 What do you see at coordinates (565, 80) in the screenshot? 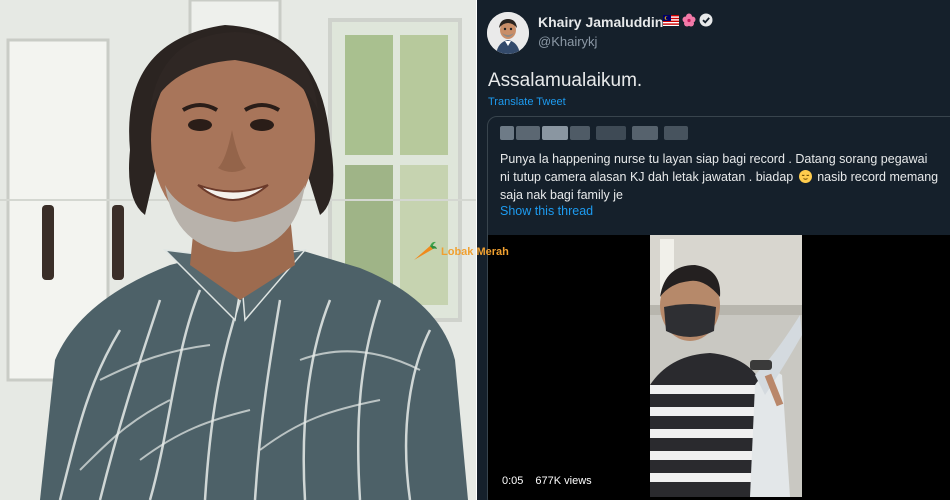
I see `tweet-text: Assalamualaikum.` at bounding box center [565, 80].